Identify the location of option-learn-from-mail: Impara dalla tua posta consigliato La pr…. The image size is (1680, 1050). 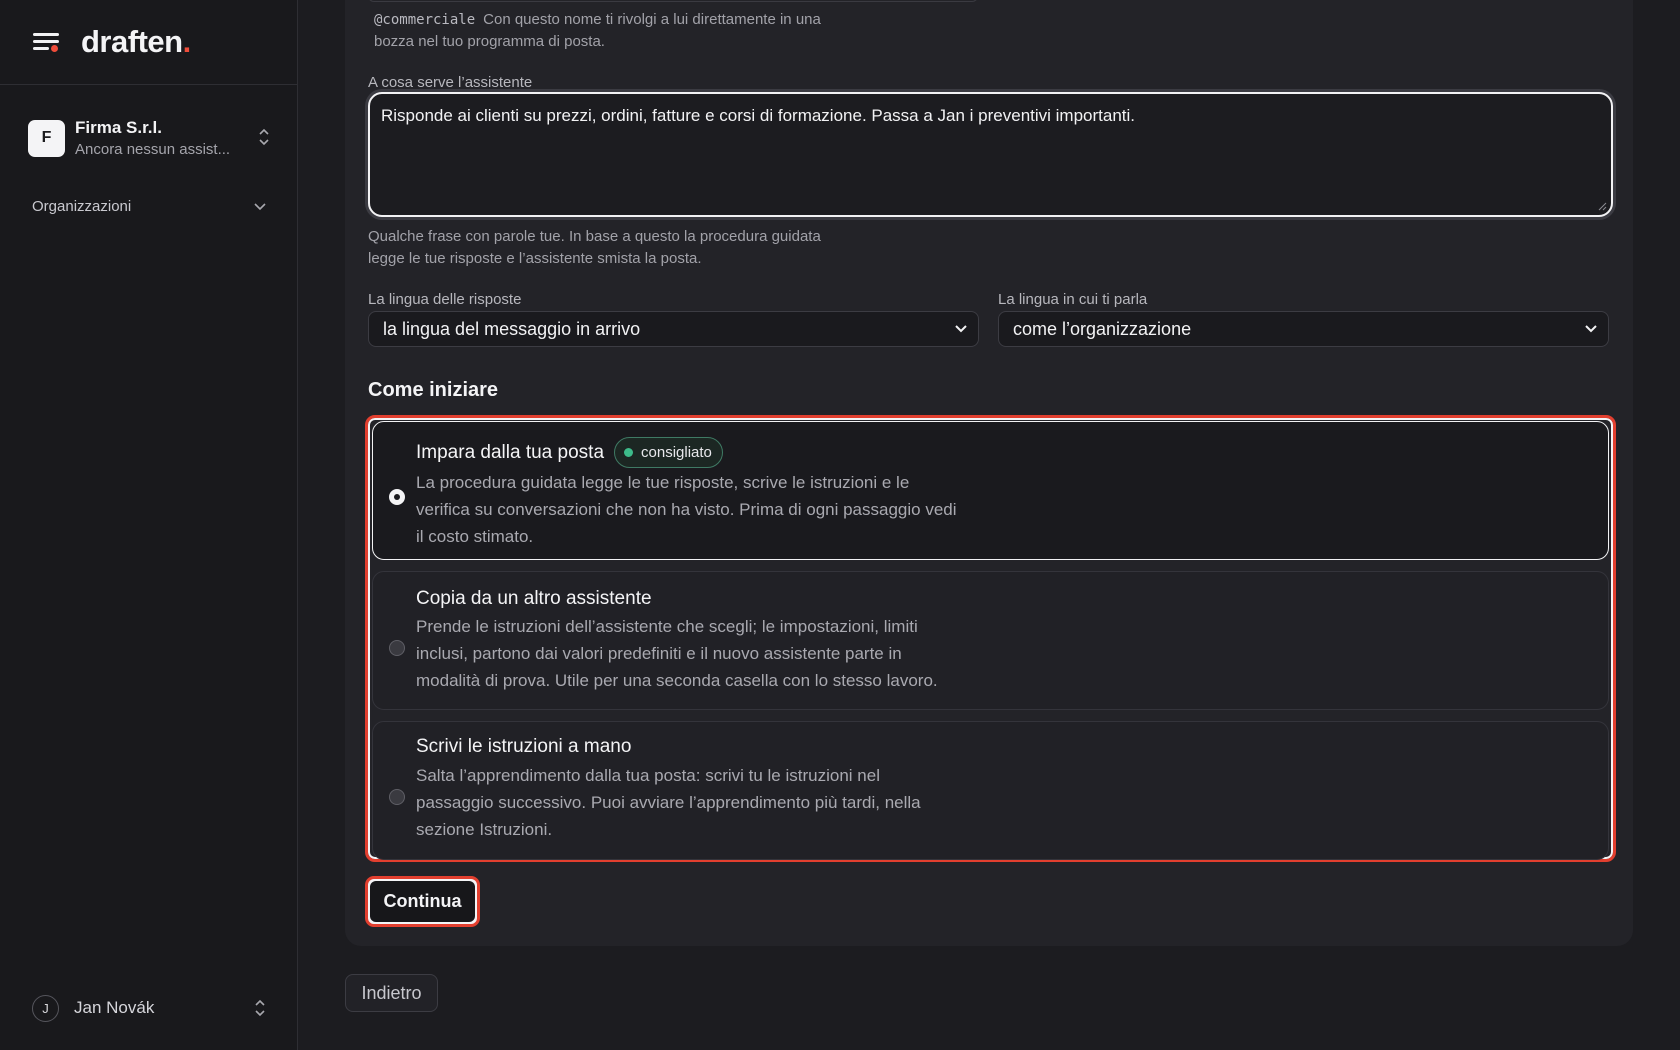
(990, 490).